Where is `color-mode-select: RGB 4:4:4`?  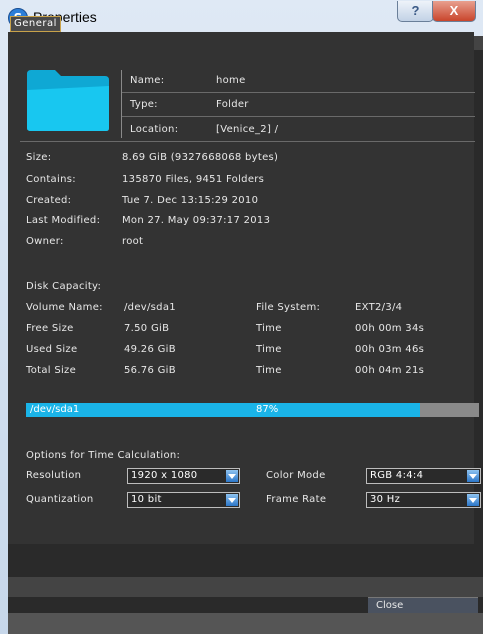
color-mode-select: RGB 4:4:4 is located at coordinates (423, 476).